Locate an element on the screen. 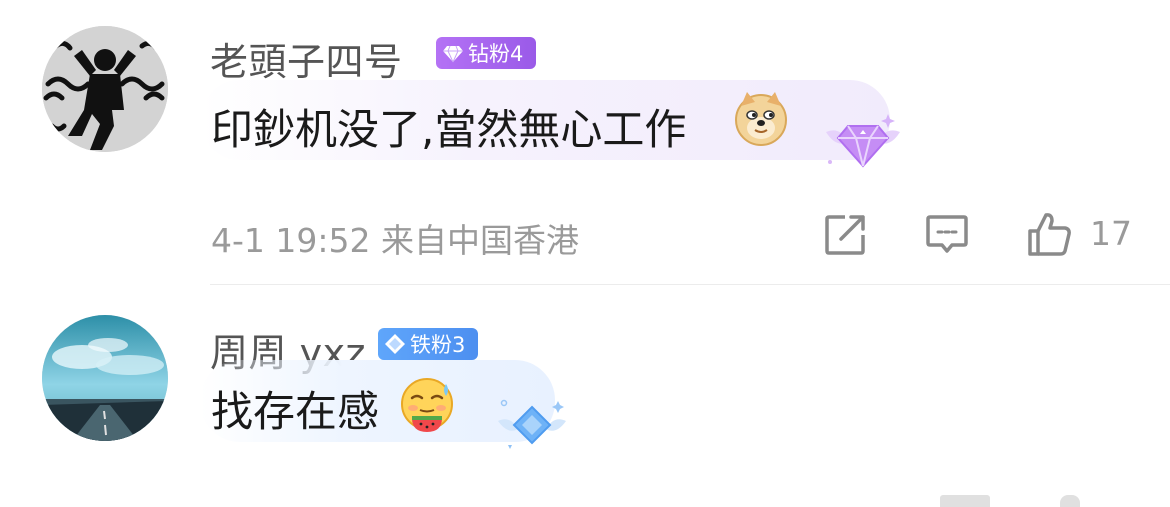  comment-text: 找存在感 is located at coordinates (295, 411).